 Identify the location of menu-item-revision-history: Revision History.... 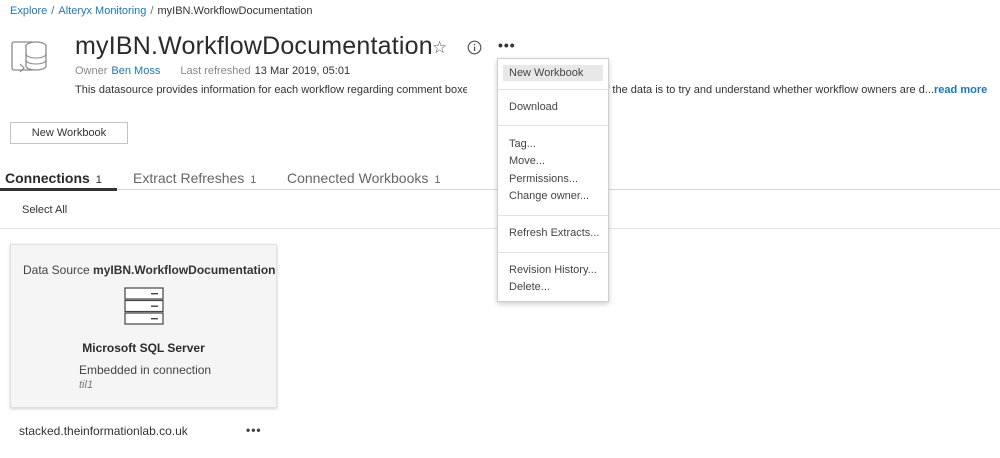
(553, 270).